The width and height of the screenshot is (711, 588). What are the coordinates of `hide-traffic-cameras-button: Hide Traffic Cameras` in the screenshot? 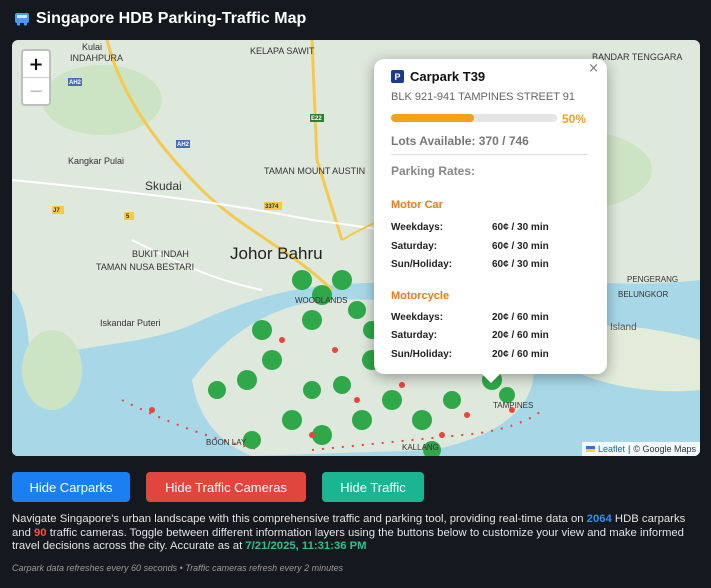 It's located at (226, 487).